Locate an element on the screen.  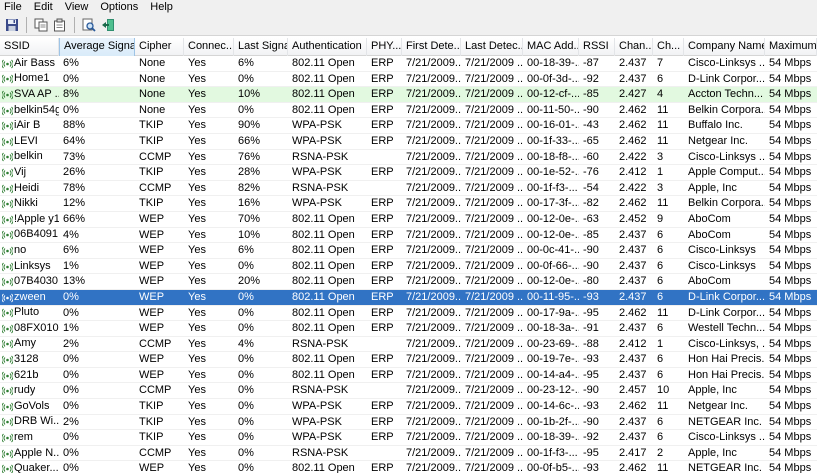
menu-options: Options is located at coordinates (119, 7).